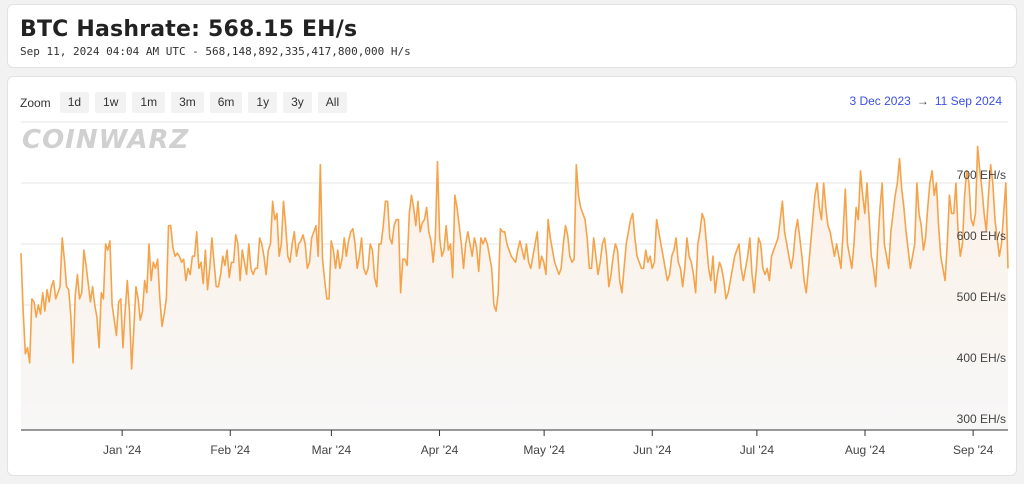 The height and width of the screenshot is (484, 1024). Describe the element at coordinates (981, 175) in the screenshot. I see `y-tick-label: 700 EH/s` at that location.